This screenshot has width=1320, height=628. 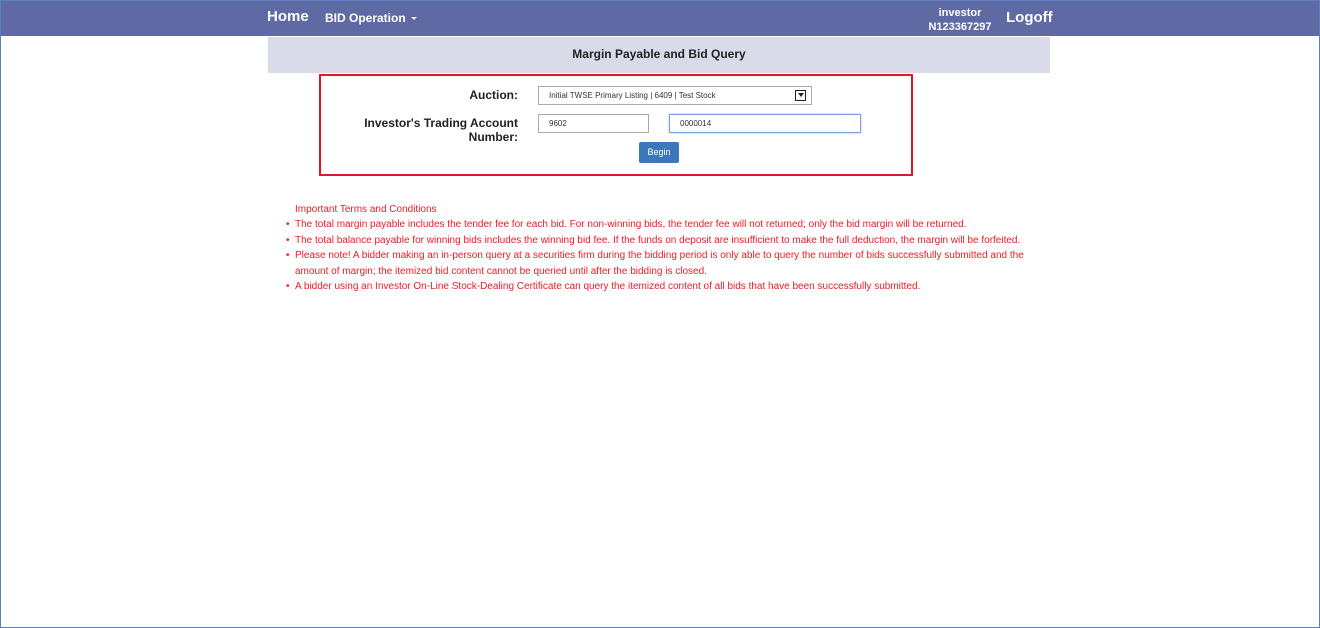 What do you see at coordinates (288, 16) in the screenshot?
I see `nav-home-link: Home` at bounding box center [288, 16].